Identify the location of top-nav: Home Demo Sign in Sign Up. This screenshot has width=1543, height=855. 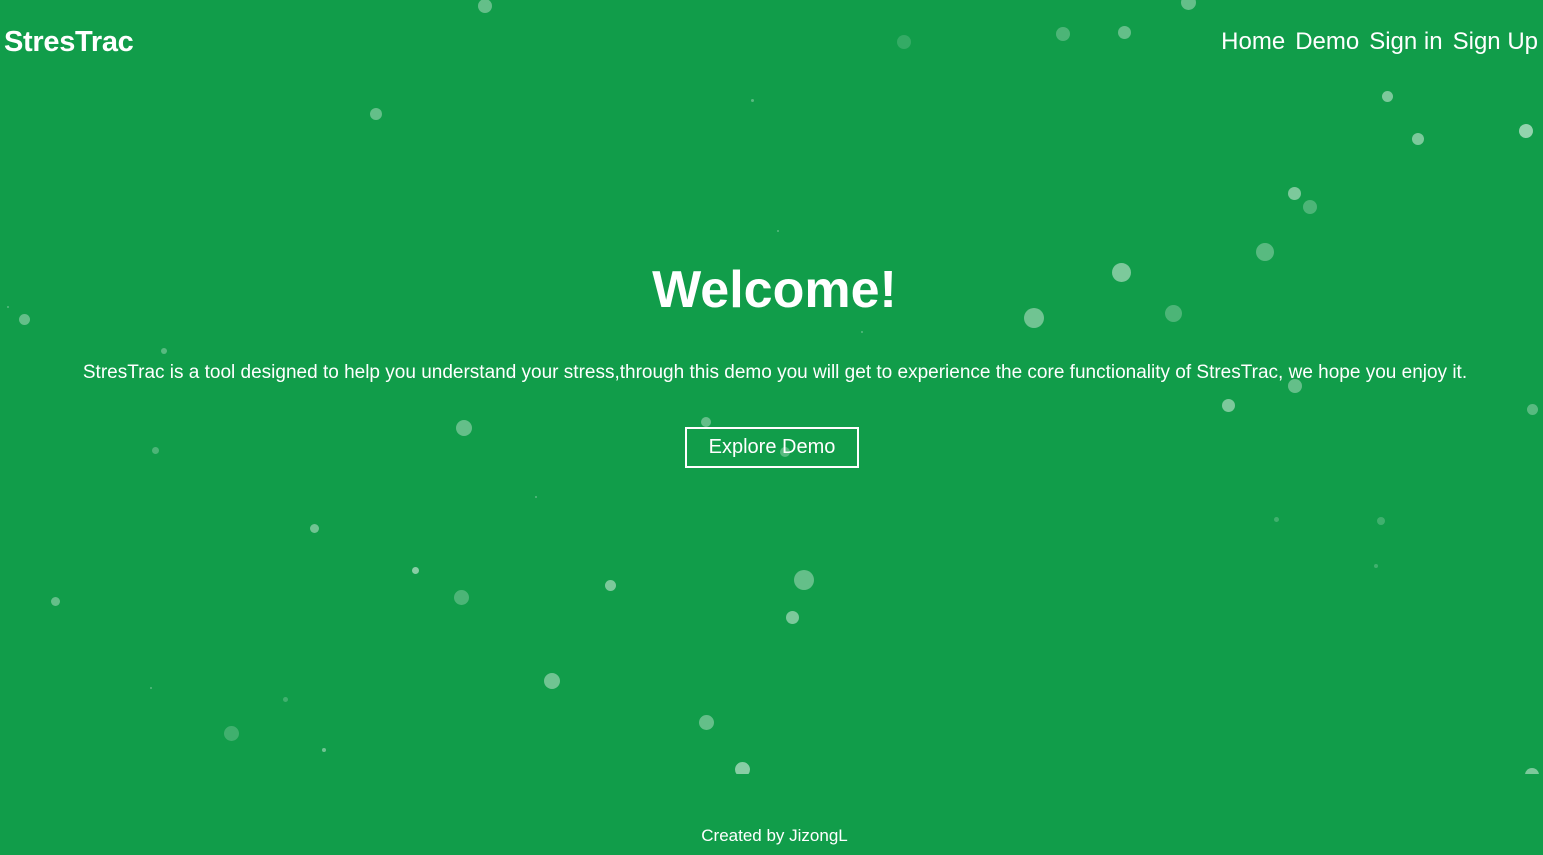
(1379, 42).